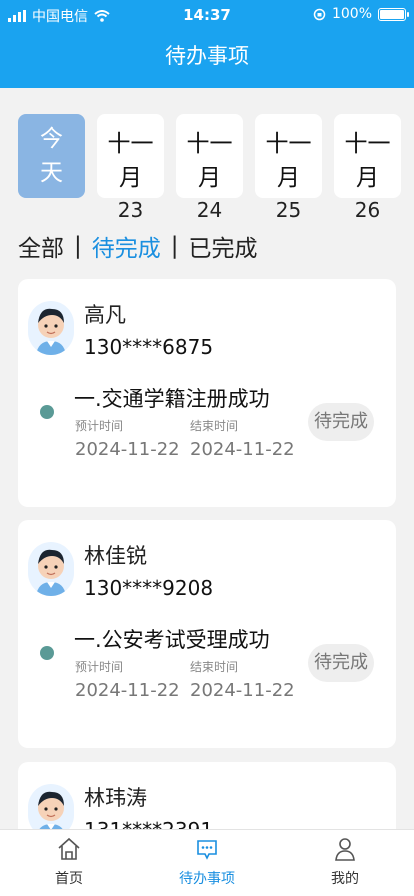 This screenshot has width=414, height=896. What do you see at coordinates (207, 879) in the screenshot?
I see `tab-todo-label: 待办事项` at bounding box center [207, 879].